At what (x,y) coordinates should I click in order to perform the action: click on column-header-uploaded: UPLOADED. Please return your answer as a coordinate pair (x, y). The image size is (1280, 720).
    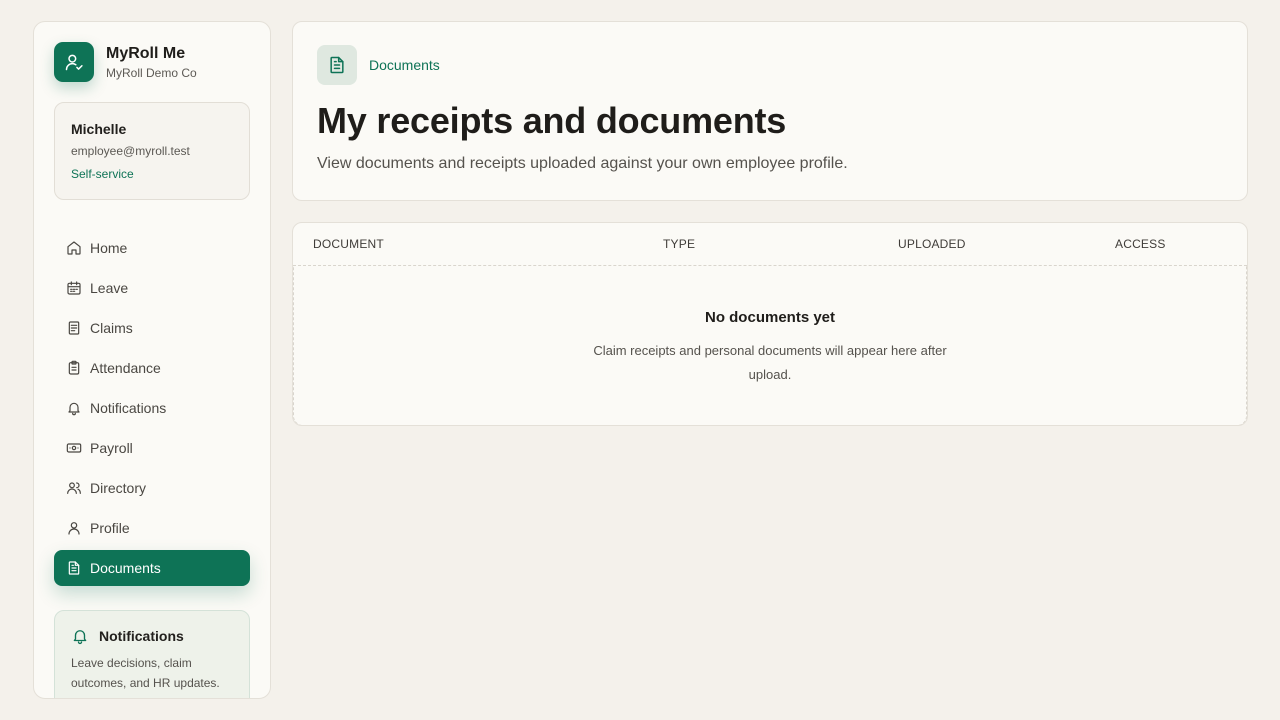
    Looking at the image, I should click on (932, 244).